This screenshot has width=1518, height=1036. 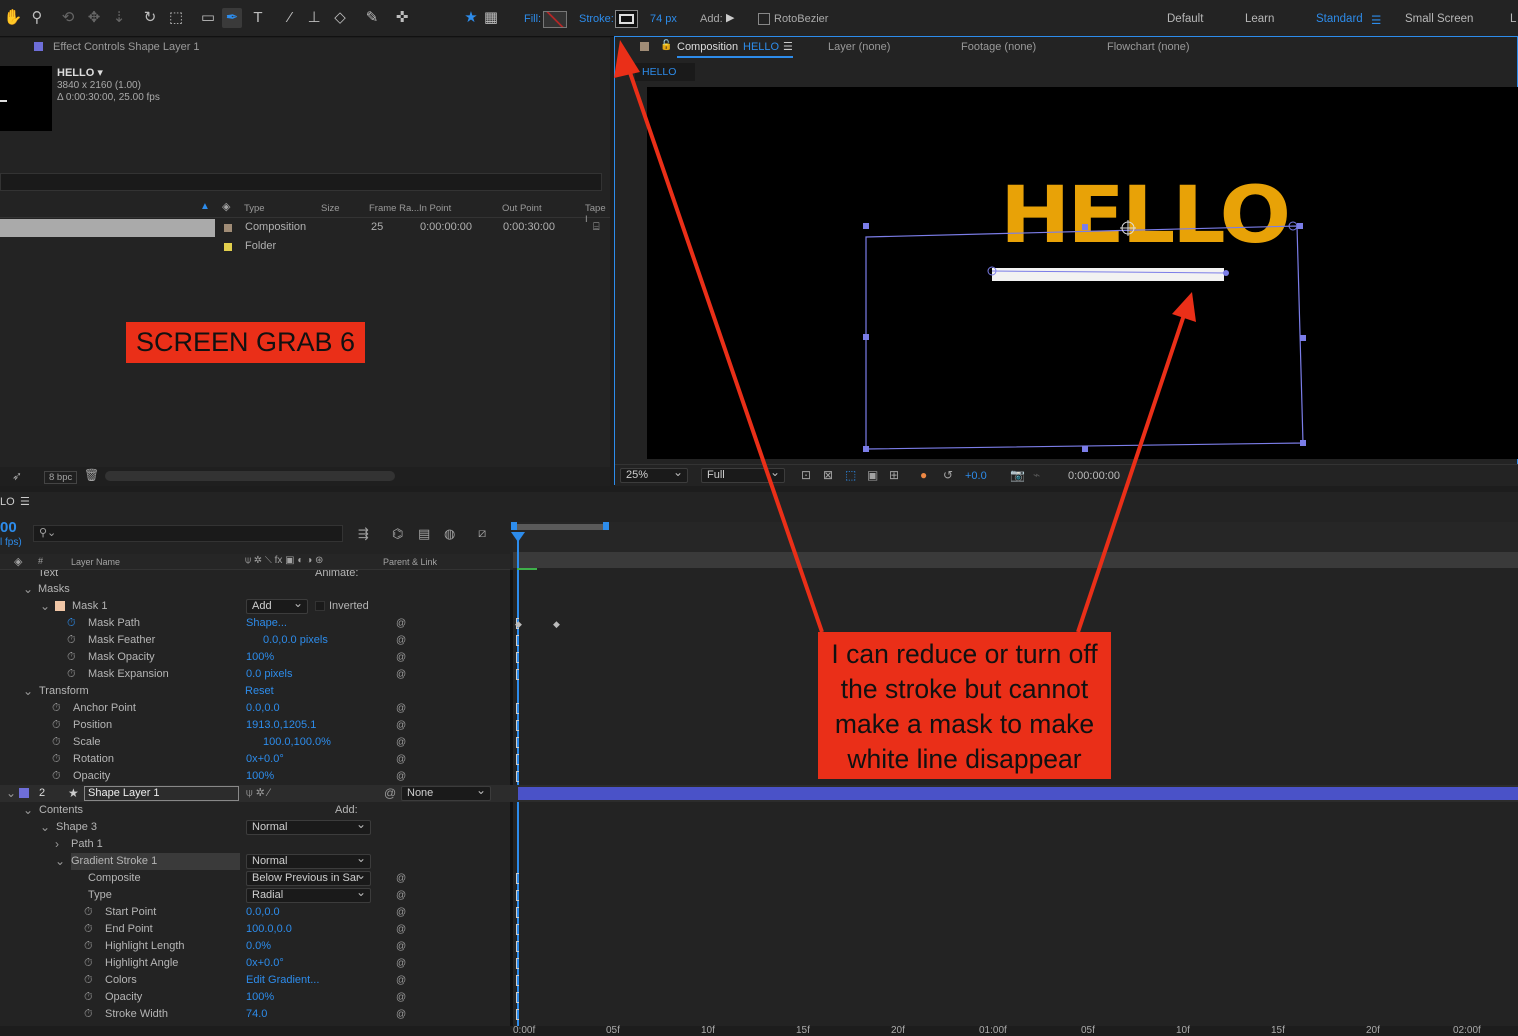 I want to click on tick: 0:00f, so click(x=524, y=1030).